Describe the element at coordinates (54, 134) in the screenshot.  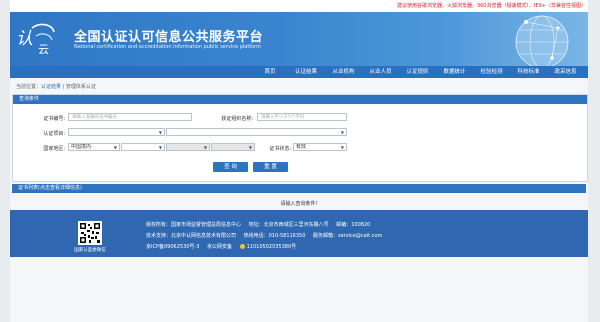
I see `project-label: 认证项目:` at that location.